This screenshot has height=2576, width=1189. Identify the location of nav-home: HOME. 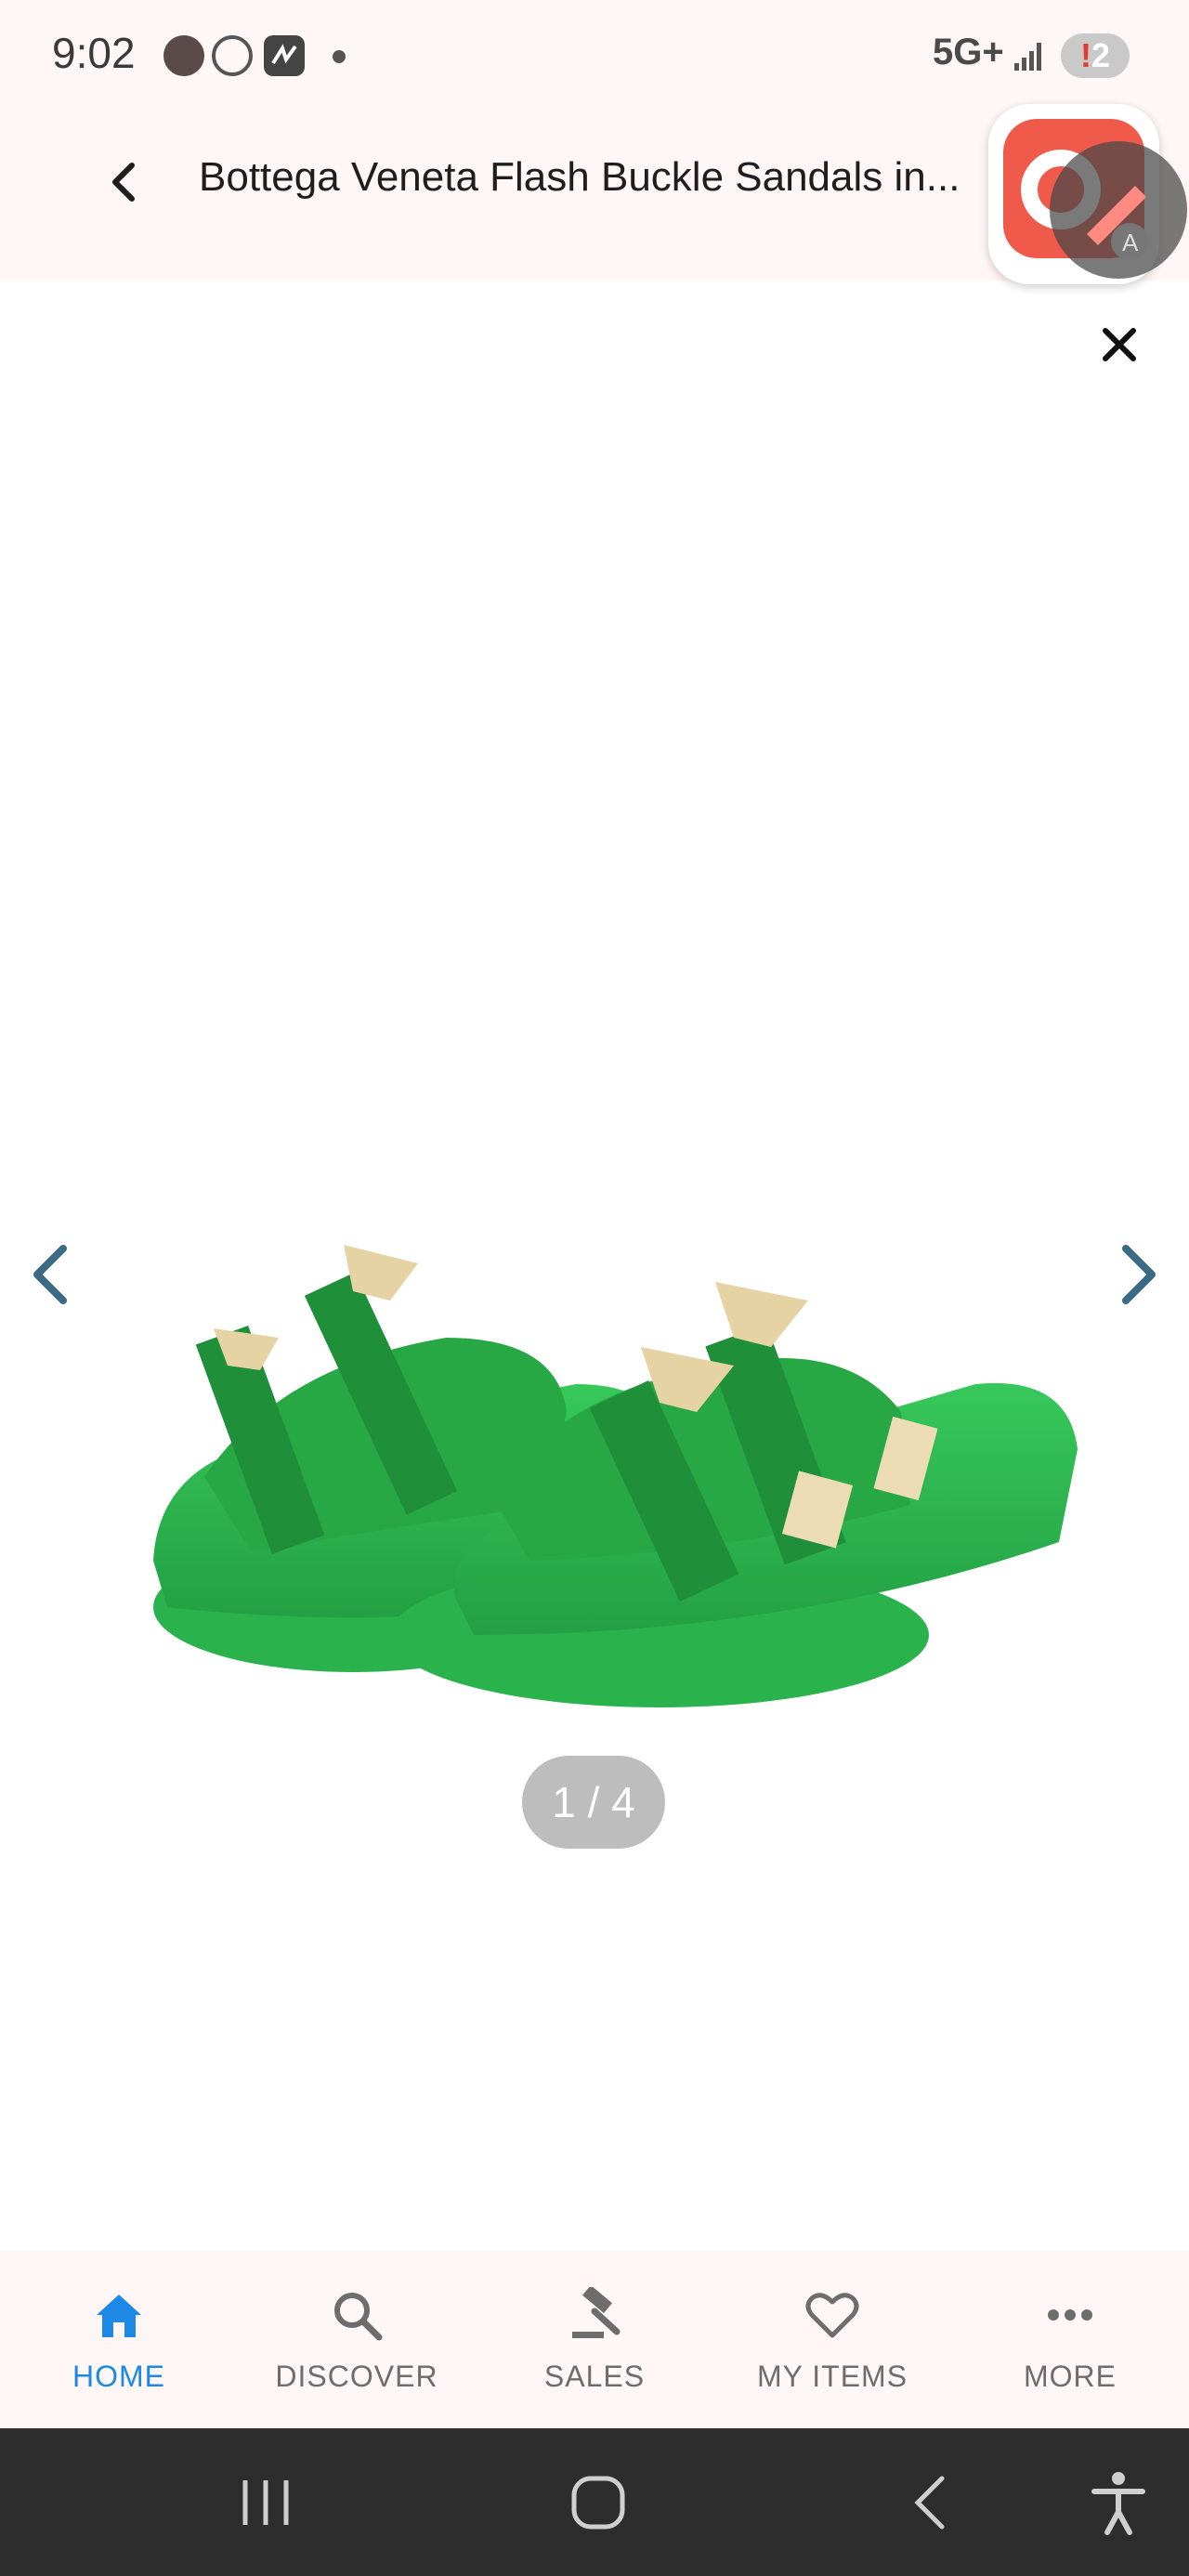
(119, 2339).